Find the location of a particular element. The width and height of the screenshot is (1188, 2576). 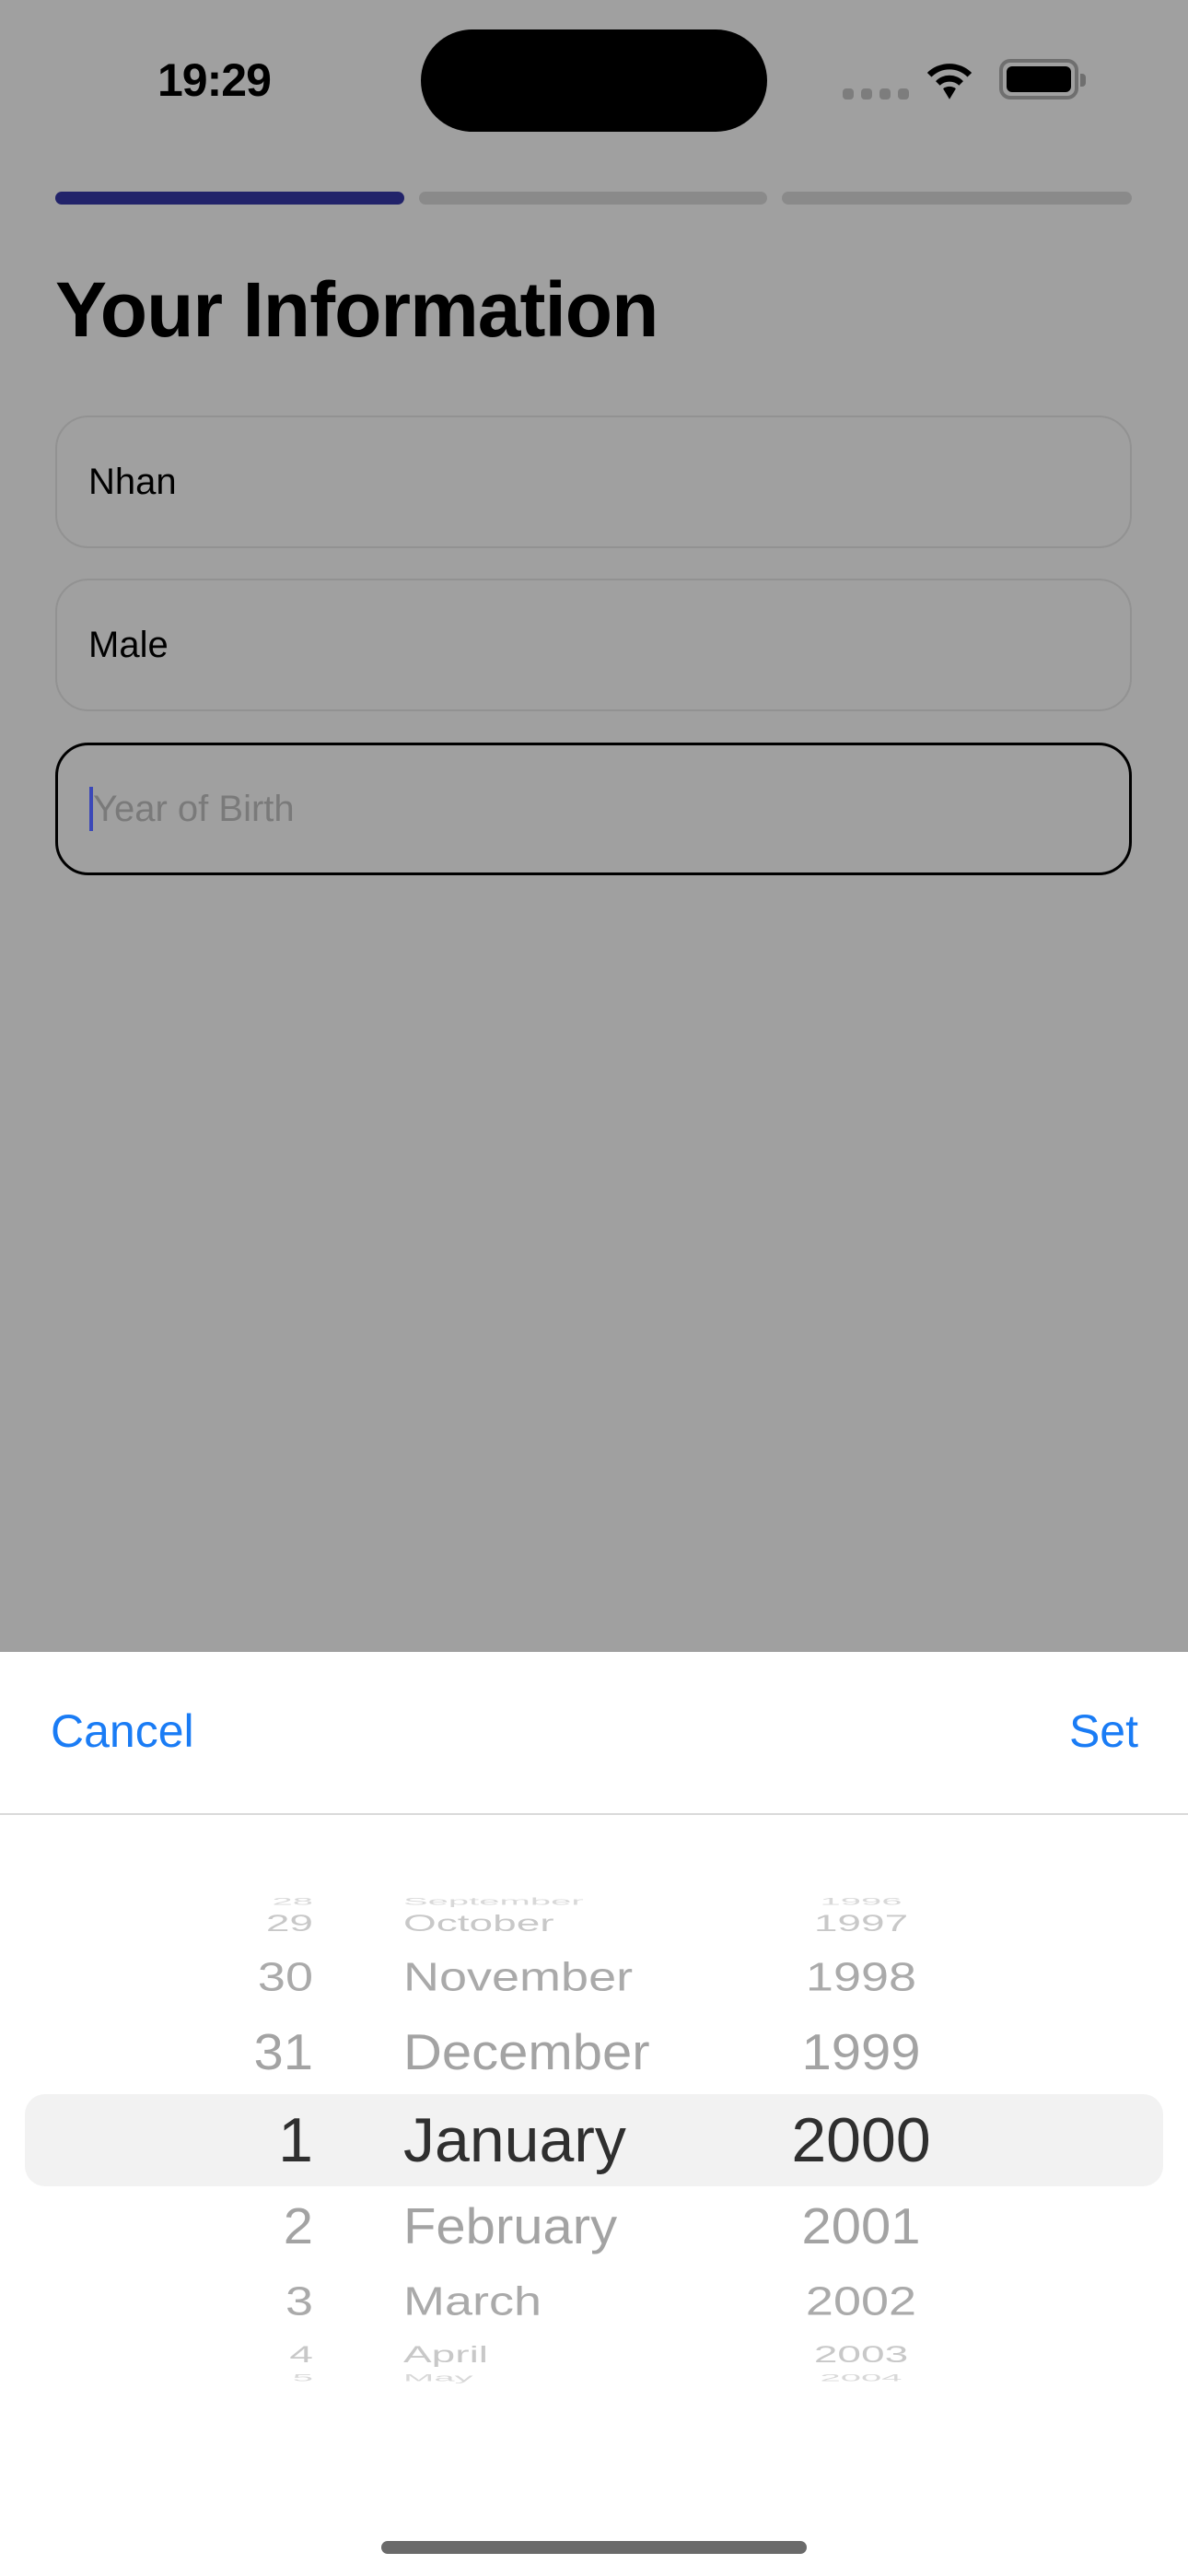

year-option: 1996 is located at coordinates (861, 1901).